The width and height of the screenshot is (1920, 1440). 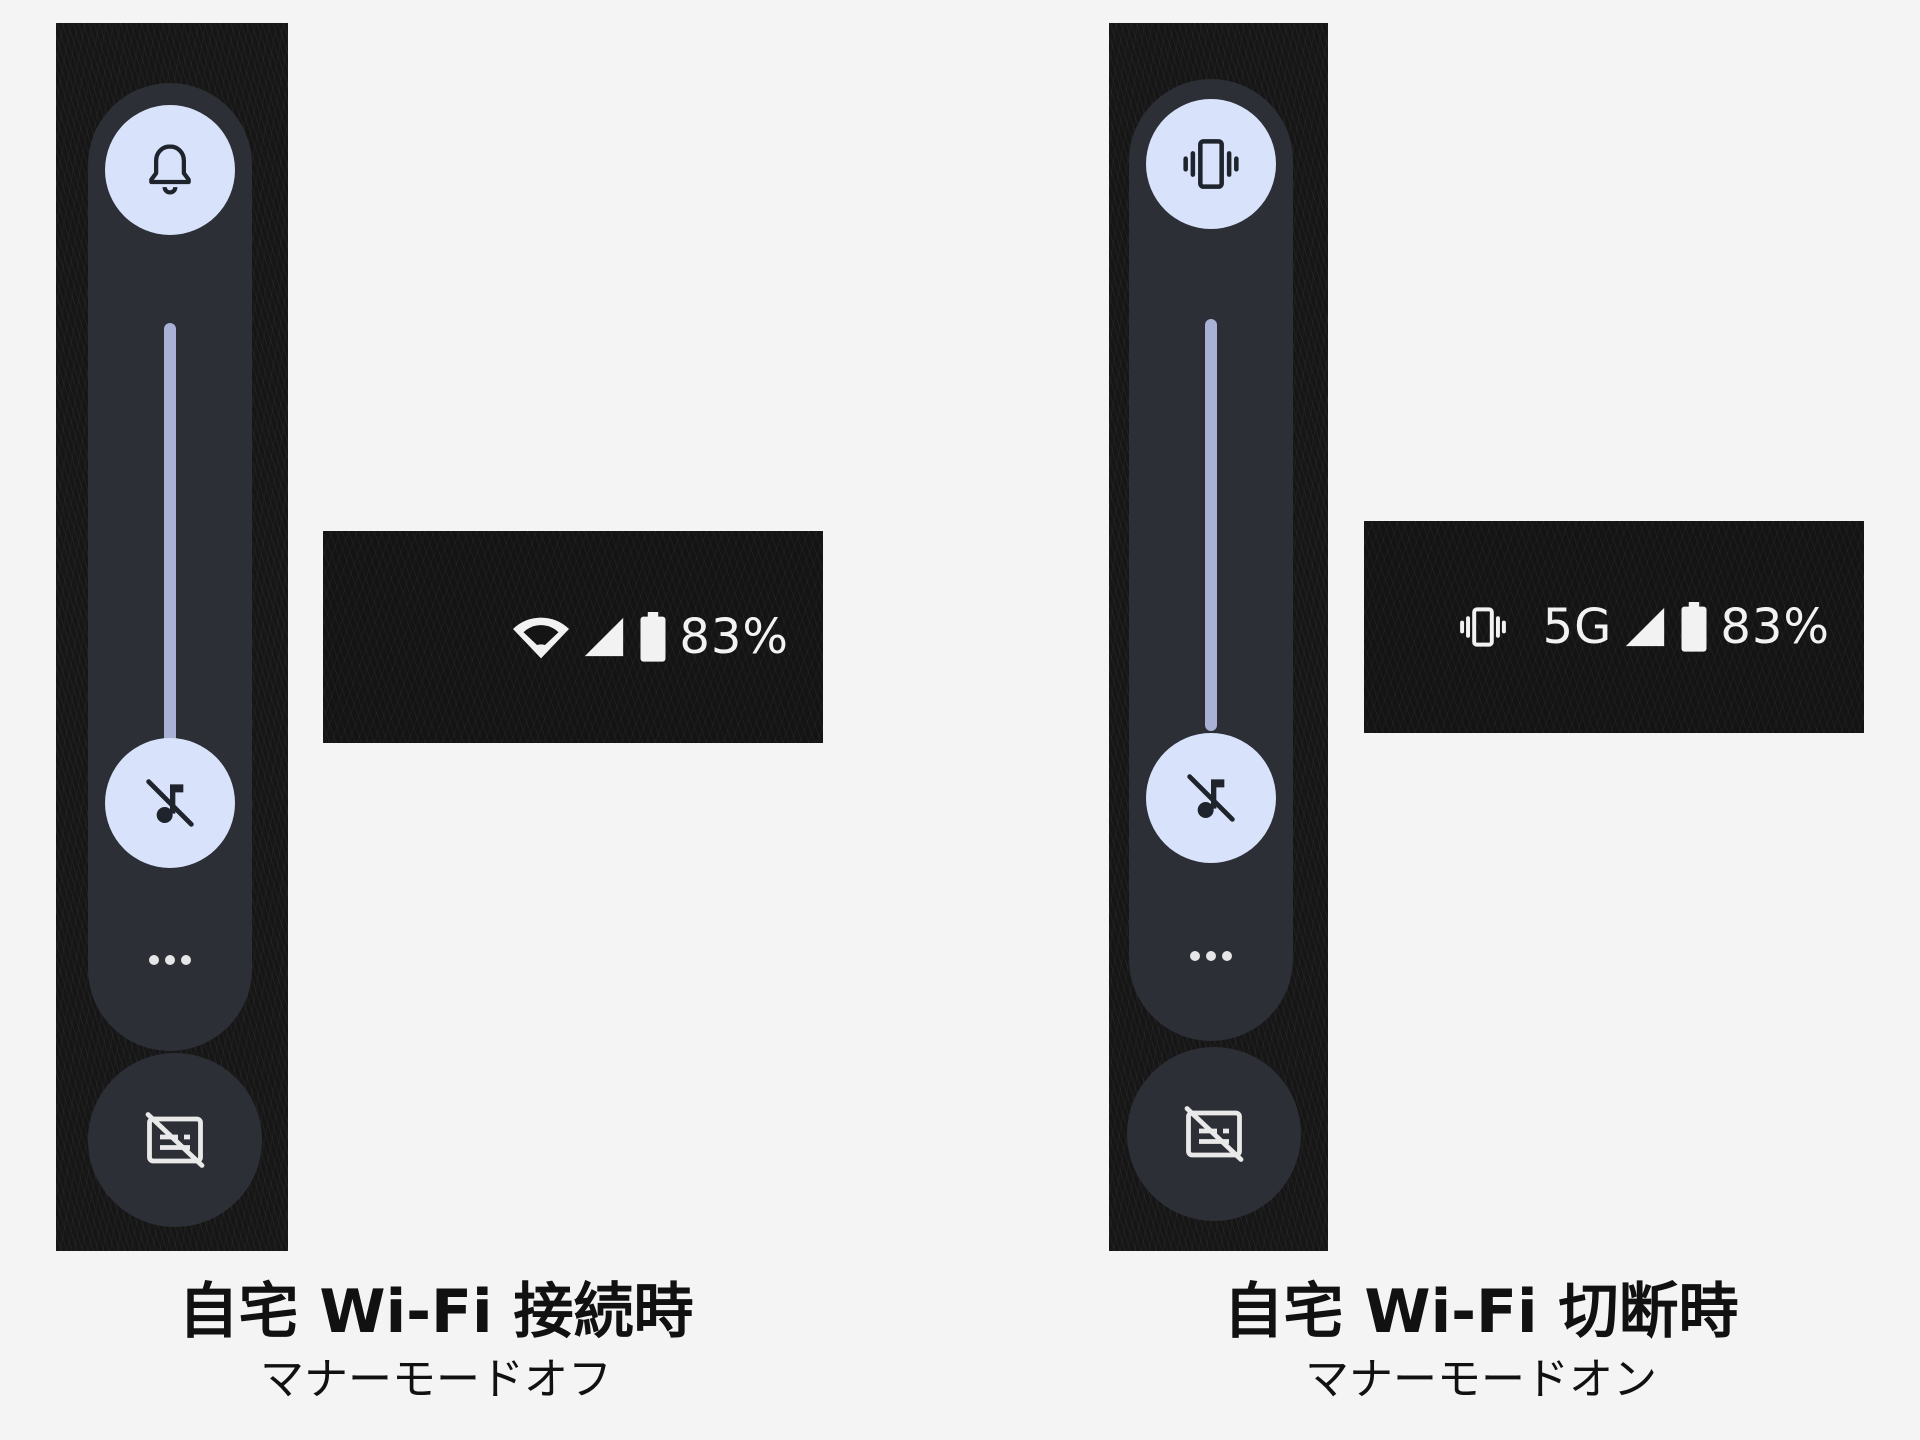 What do you see at coordinates (1577, 627) in the screenshot?
I see `network-type: 5G` at bounding box center [1577, 627].